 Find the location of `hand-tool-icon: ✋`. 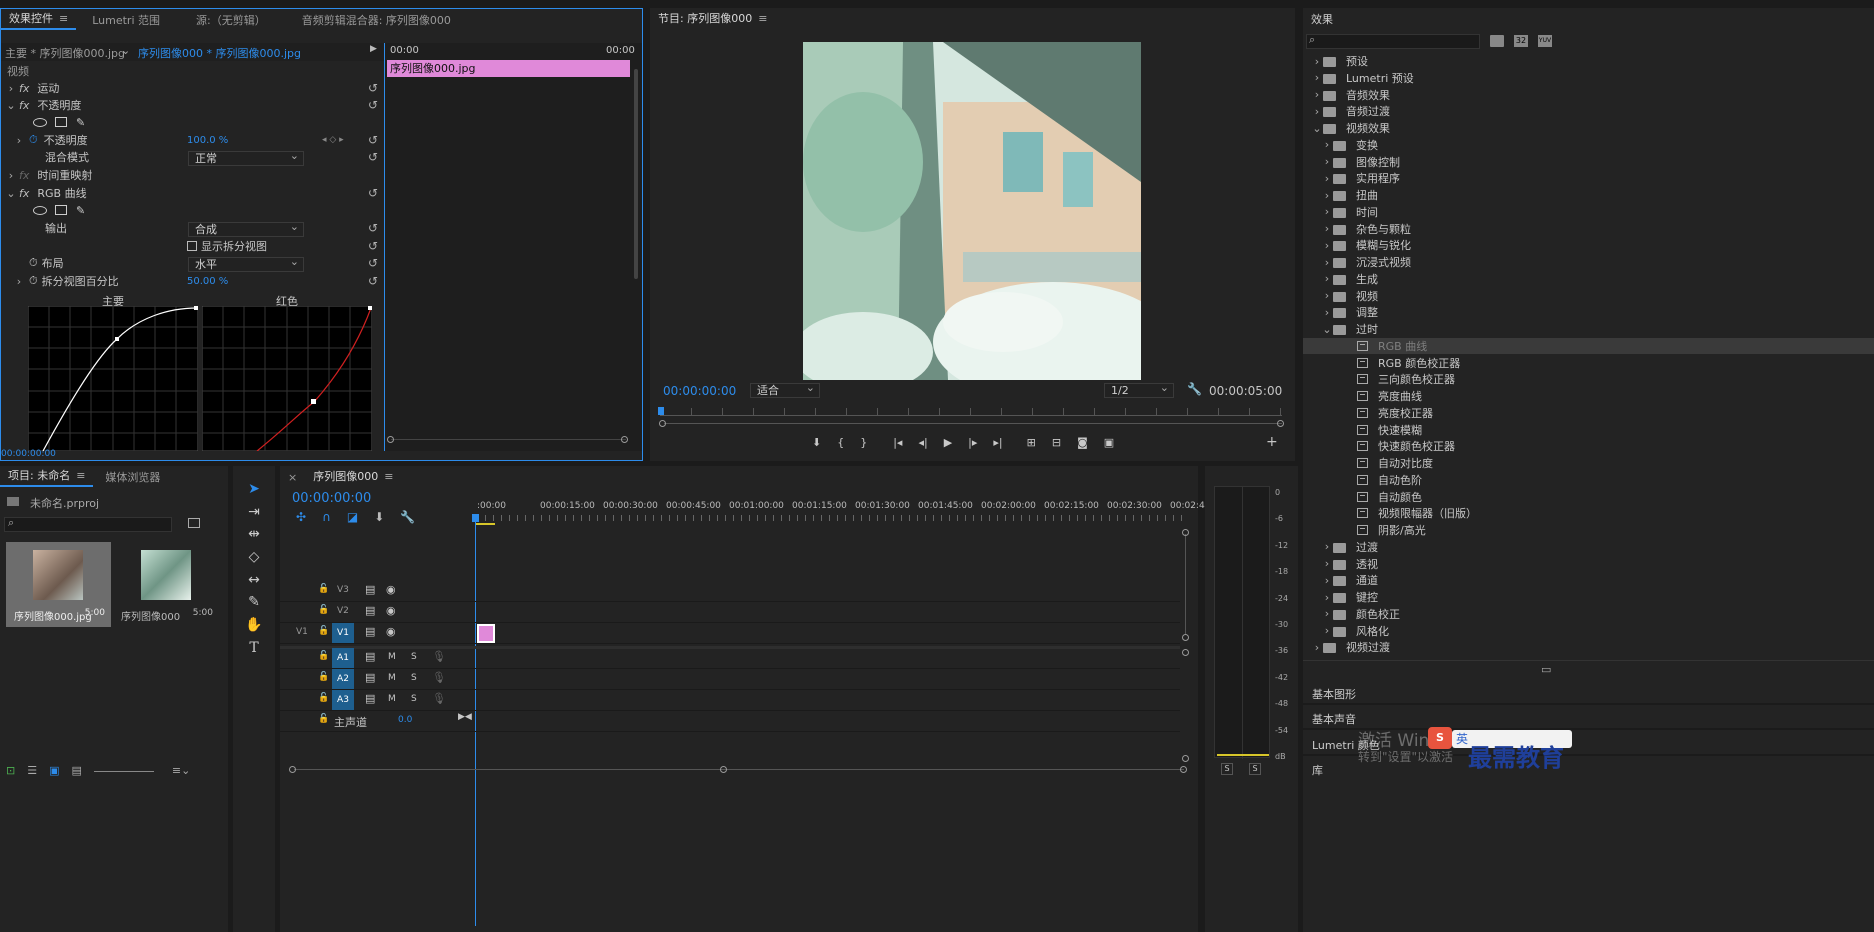

hand-tool-icon: ✋ is located at coordinates (254, 625).